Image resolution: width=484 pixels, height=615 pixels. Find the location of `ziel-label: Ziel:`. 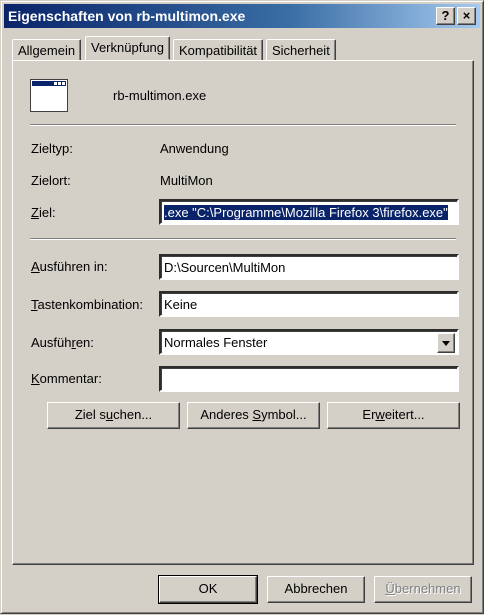

ziel-label: Ziel: is located at coordinates (43, 212).